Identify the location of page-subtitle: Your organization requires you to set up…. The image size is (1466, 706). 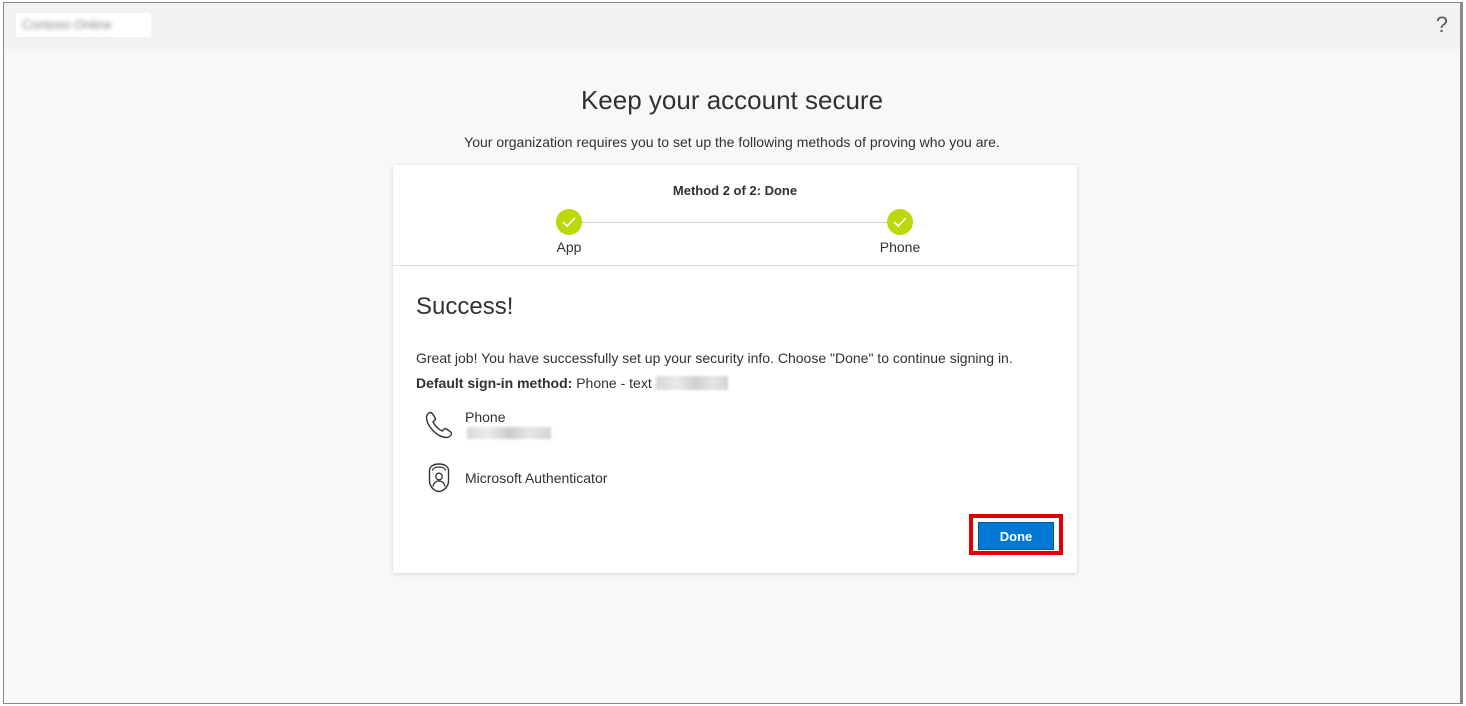
(732, 142).